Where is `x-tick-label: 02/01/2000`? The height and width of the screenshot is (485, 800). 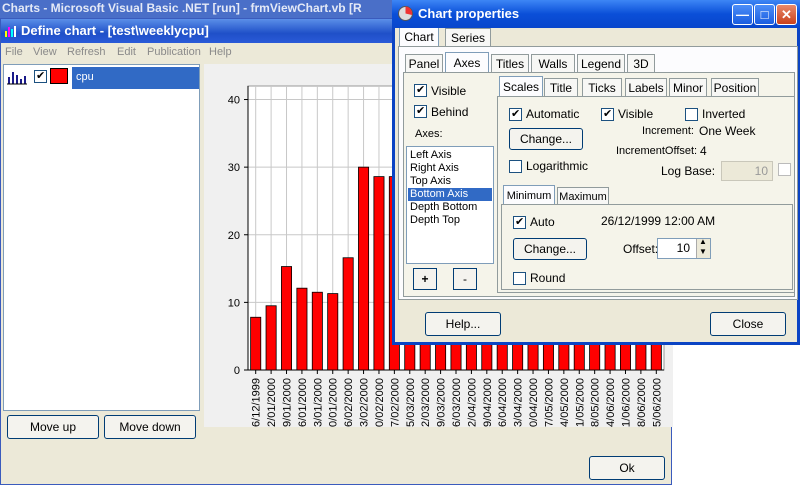
x-tick-label: 02/01/2000 is located at coordinates (272, 402).